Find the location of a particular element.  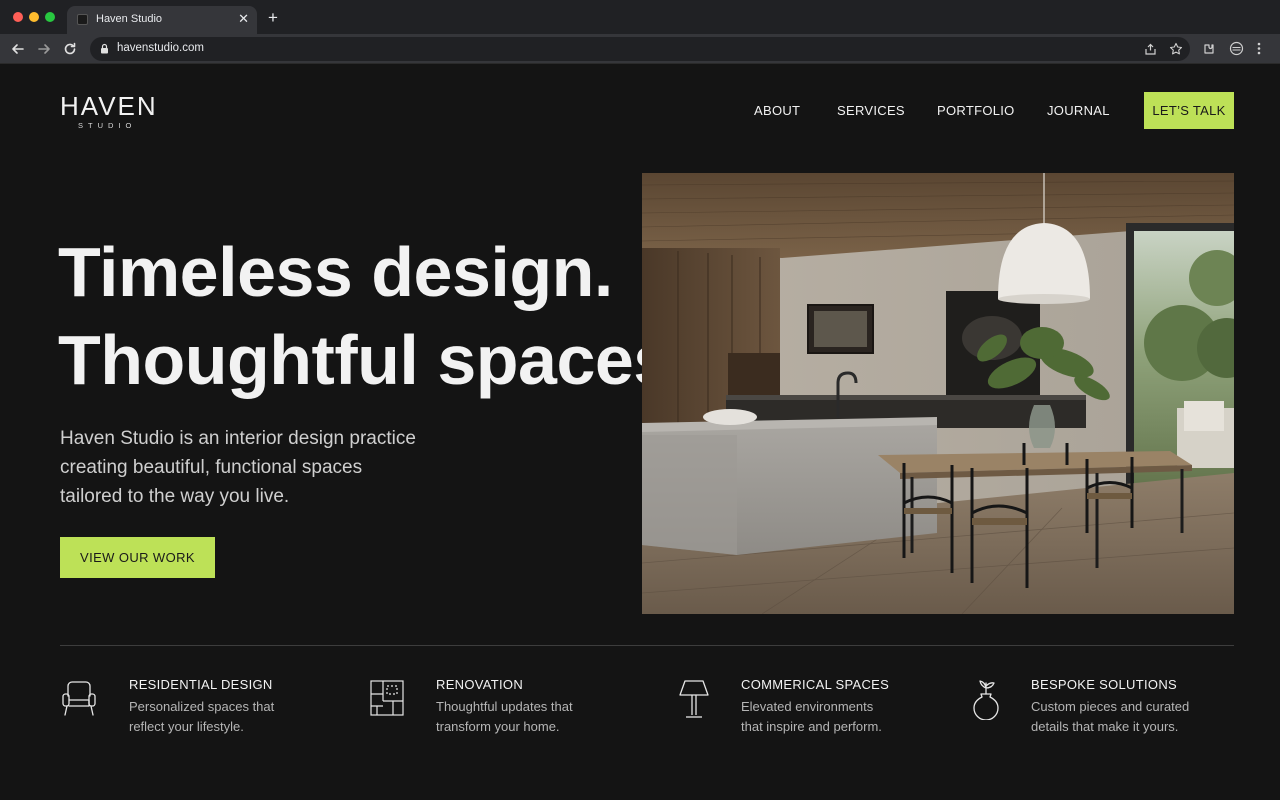

lamp-icon is located at coordinates (694, 699).